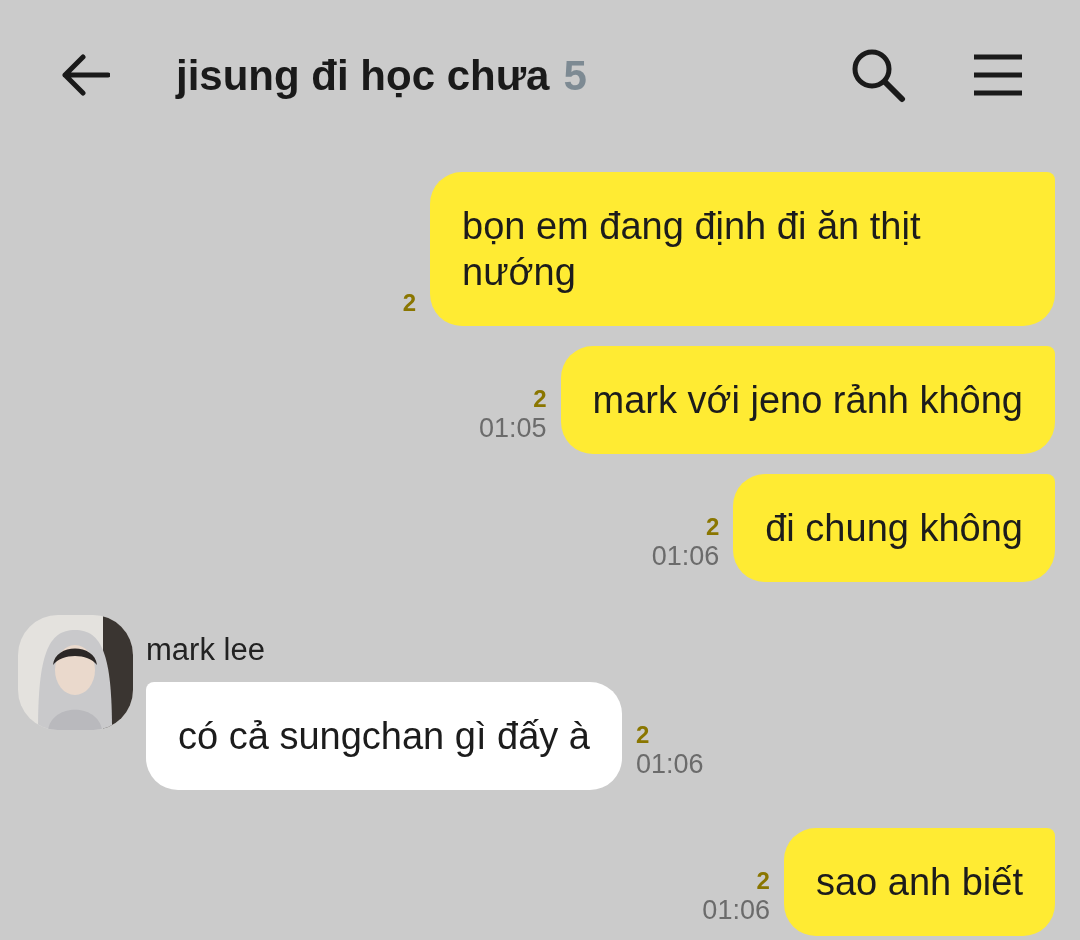 This screenshot has height=940, width=1080. What do you see at coordinates (363, 75) in the screenshot?
I see `chat-title: jisung đi học chưa` at bounding box center [363, 75].